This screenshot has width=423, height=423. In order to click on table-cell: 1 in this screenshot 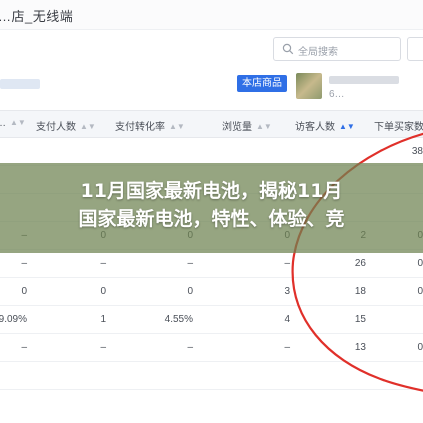, I will do `click(103, 319)`.